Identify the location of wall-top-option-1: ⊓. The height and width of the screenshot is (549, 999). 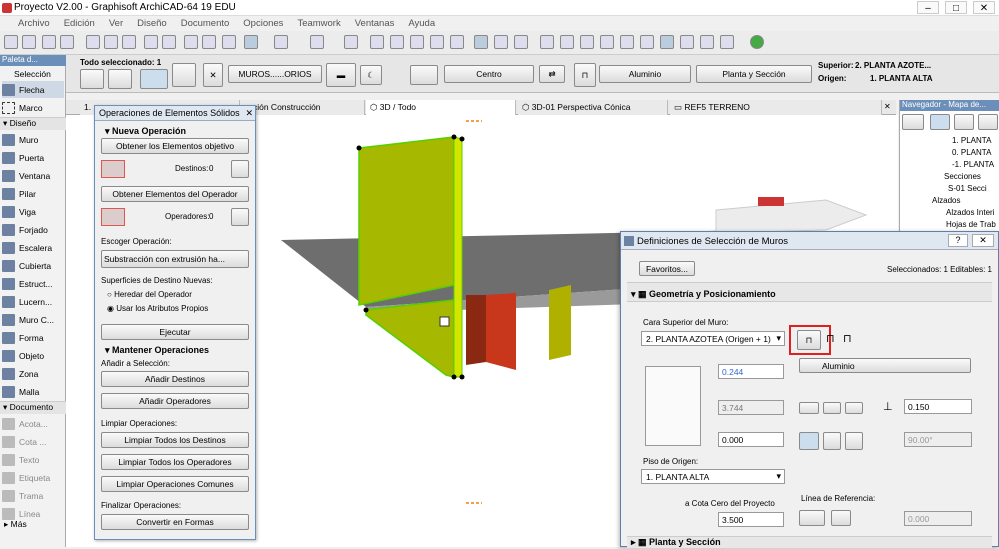
(809, 340).